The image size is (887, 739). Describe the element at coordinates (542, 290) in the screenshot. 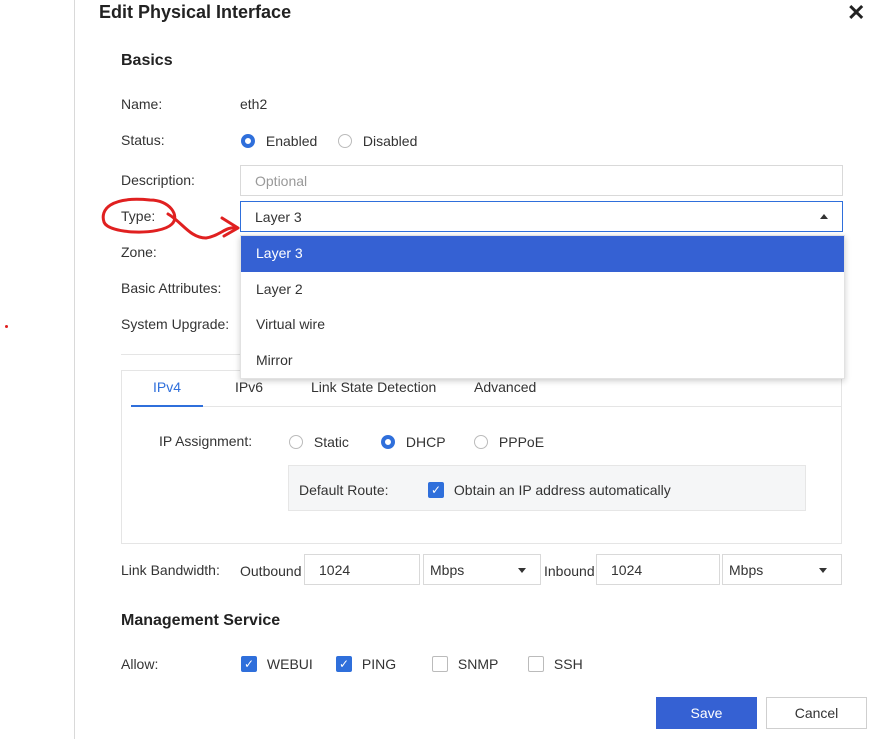

I see `type-option-layer2: Layer 2` at that location.